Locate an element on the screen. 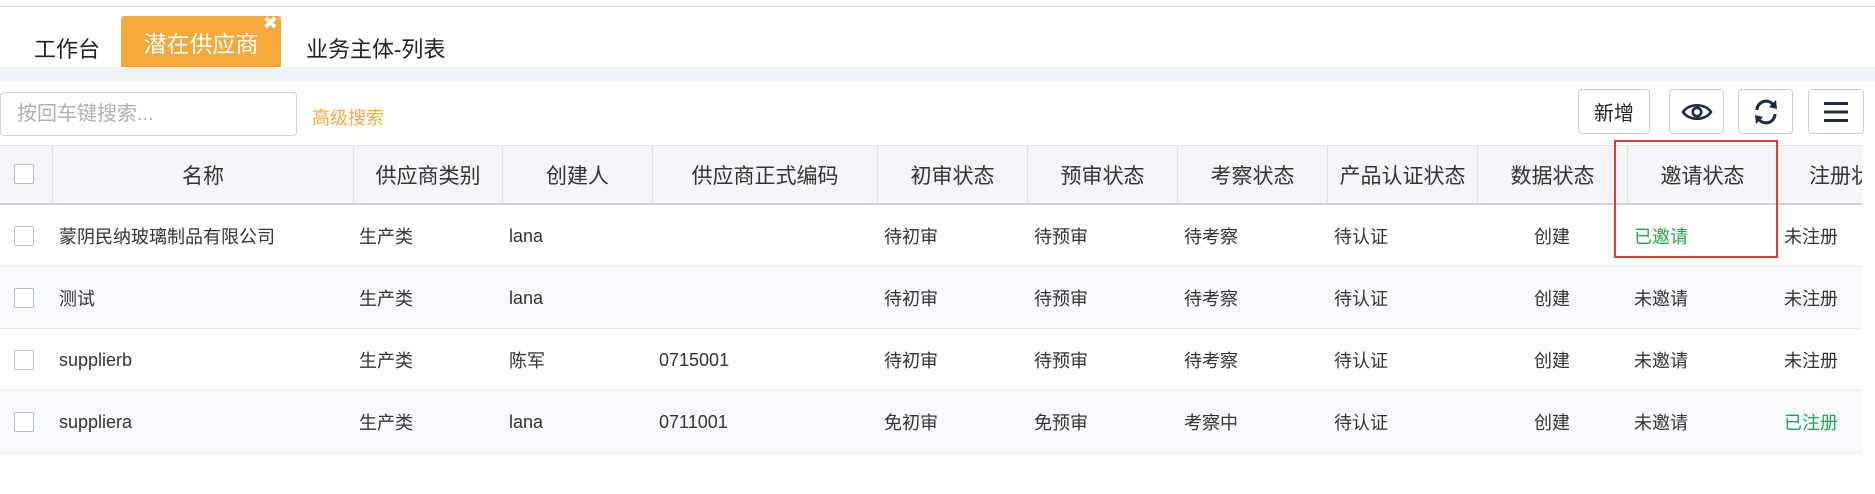 The height and width of the screenshot is (494, 1875). cell-register-status: 已注册 is located at coordinates (1811, 423).